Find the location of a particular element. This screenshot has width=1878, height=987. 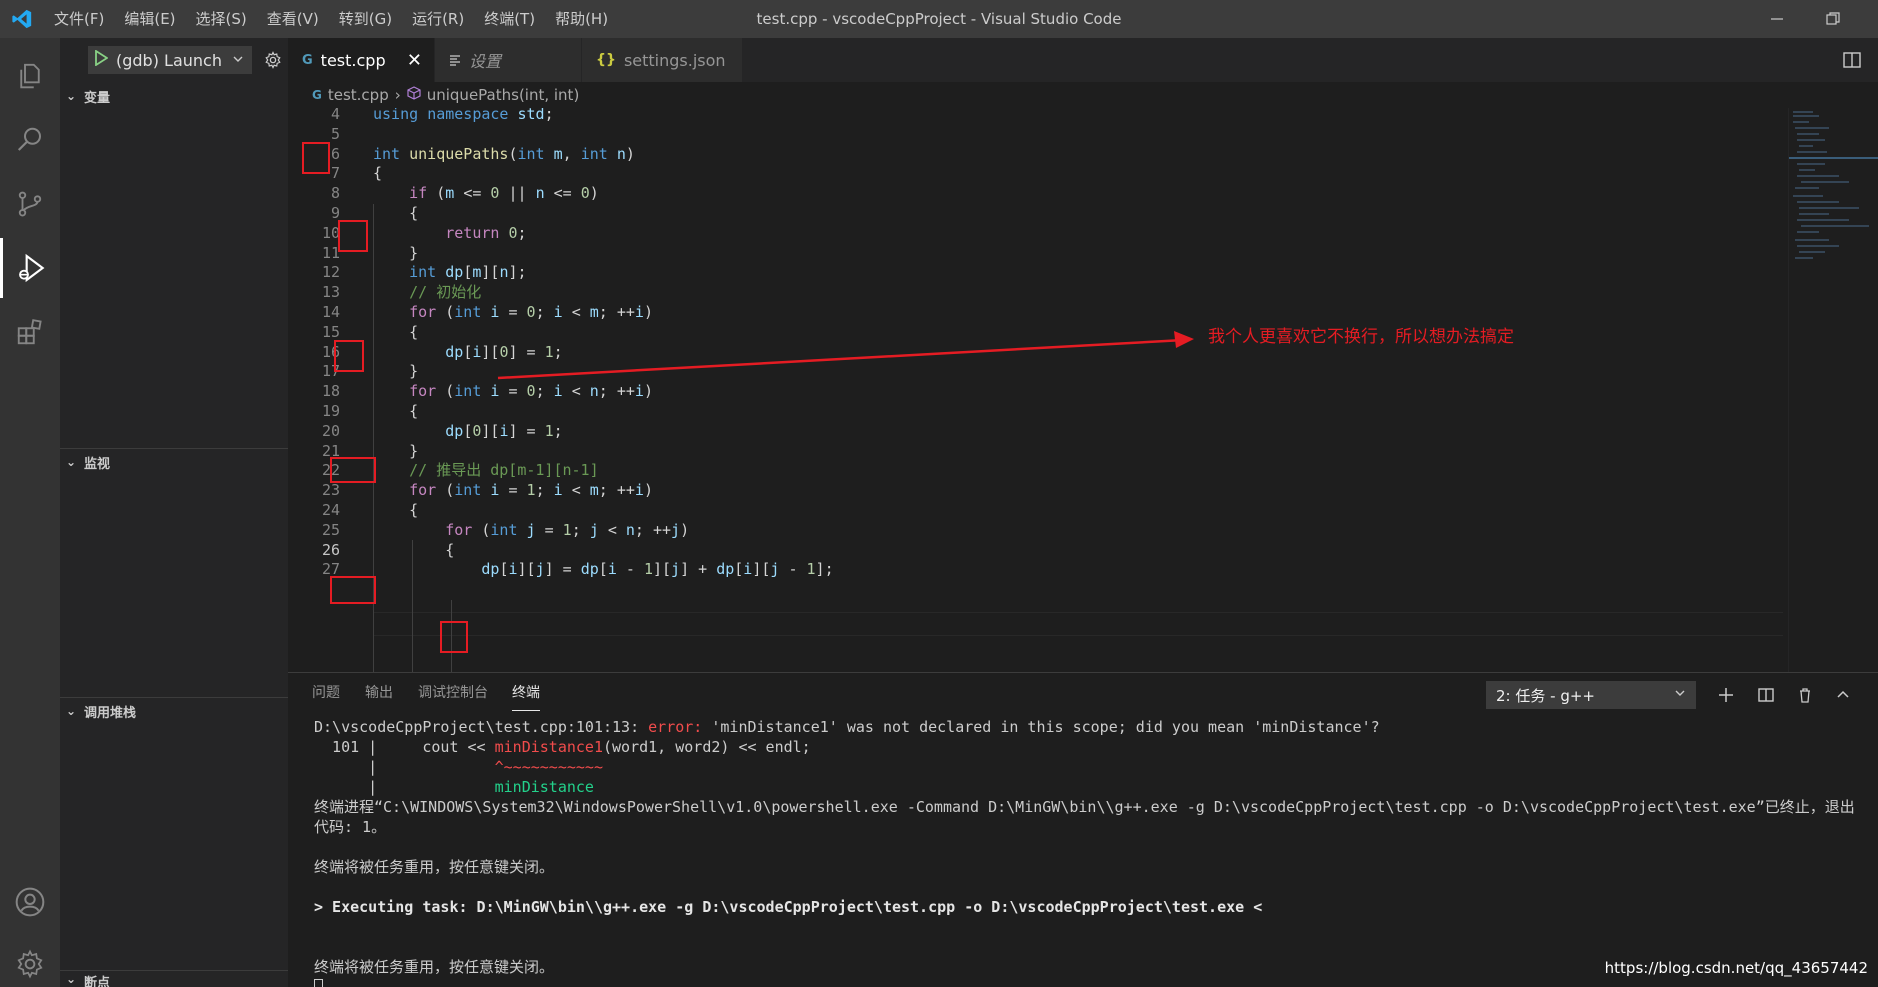

menu-run: 运行(R) is located at coordinates (438, 19).